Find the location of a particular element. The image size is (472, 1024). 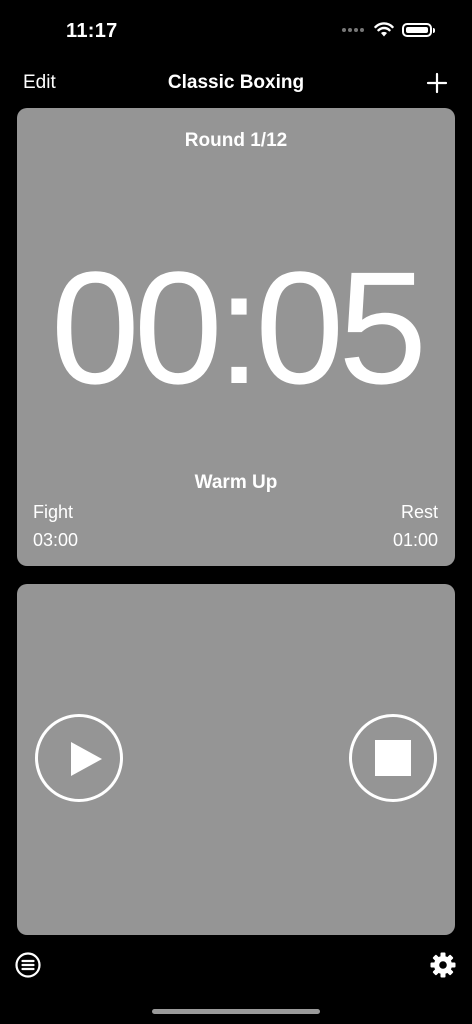

rest-label: Rest is located at coordinates (419, 512).